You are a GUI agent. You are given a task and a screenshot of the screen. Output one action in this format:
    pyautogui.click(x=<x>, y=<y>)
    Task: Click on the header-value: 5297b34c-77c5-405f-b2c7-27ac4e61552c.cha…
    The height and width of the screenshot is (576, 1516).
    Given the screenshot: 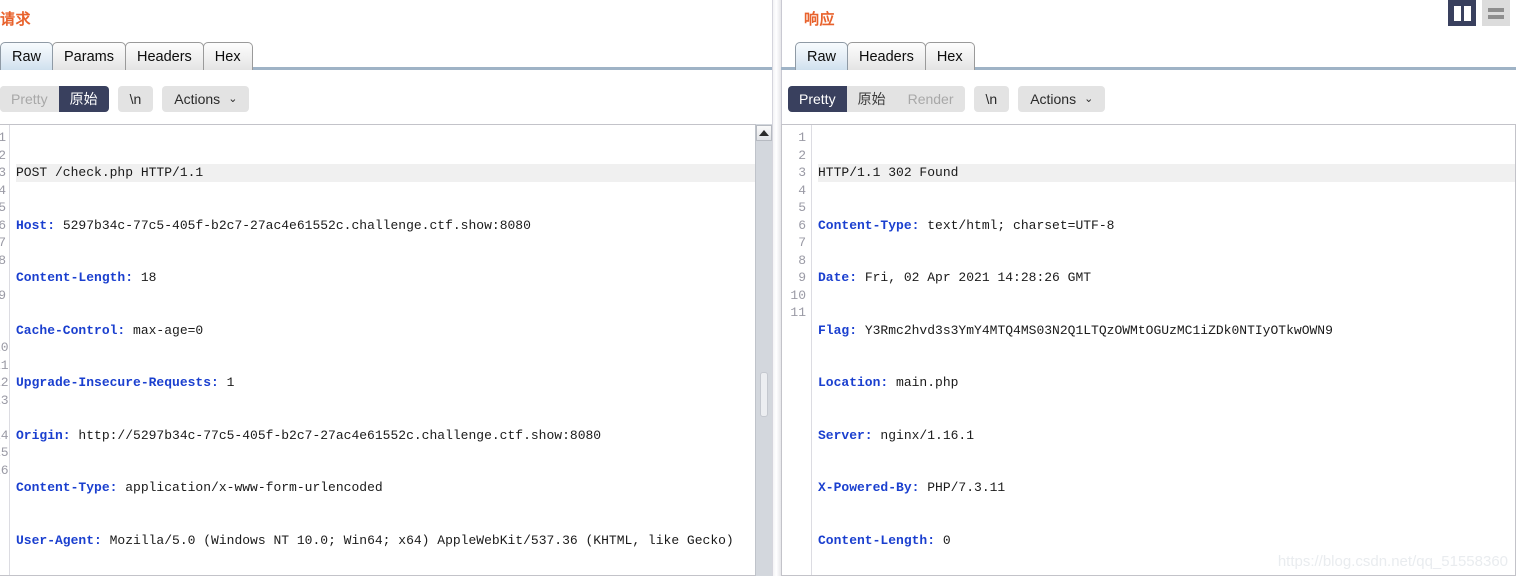 What is the action you would take?
    pyautogui.click(x=293, y=225)
    